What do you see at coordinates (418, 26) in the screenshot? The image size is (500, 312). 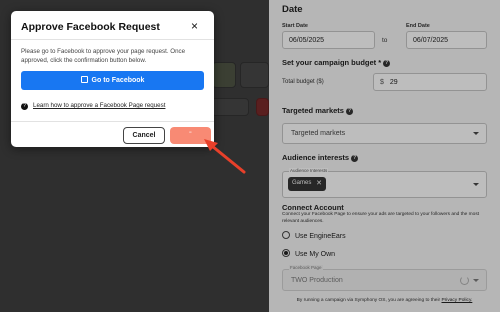 I see `end-date-label: End Date` at bounding box center [418, 26].